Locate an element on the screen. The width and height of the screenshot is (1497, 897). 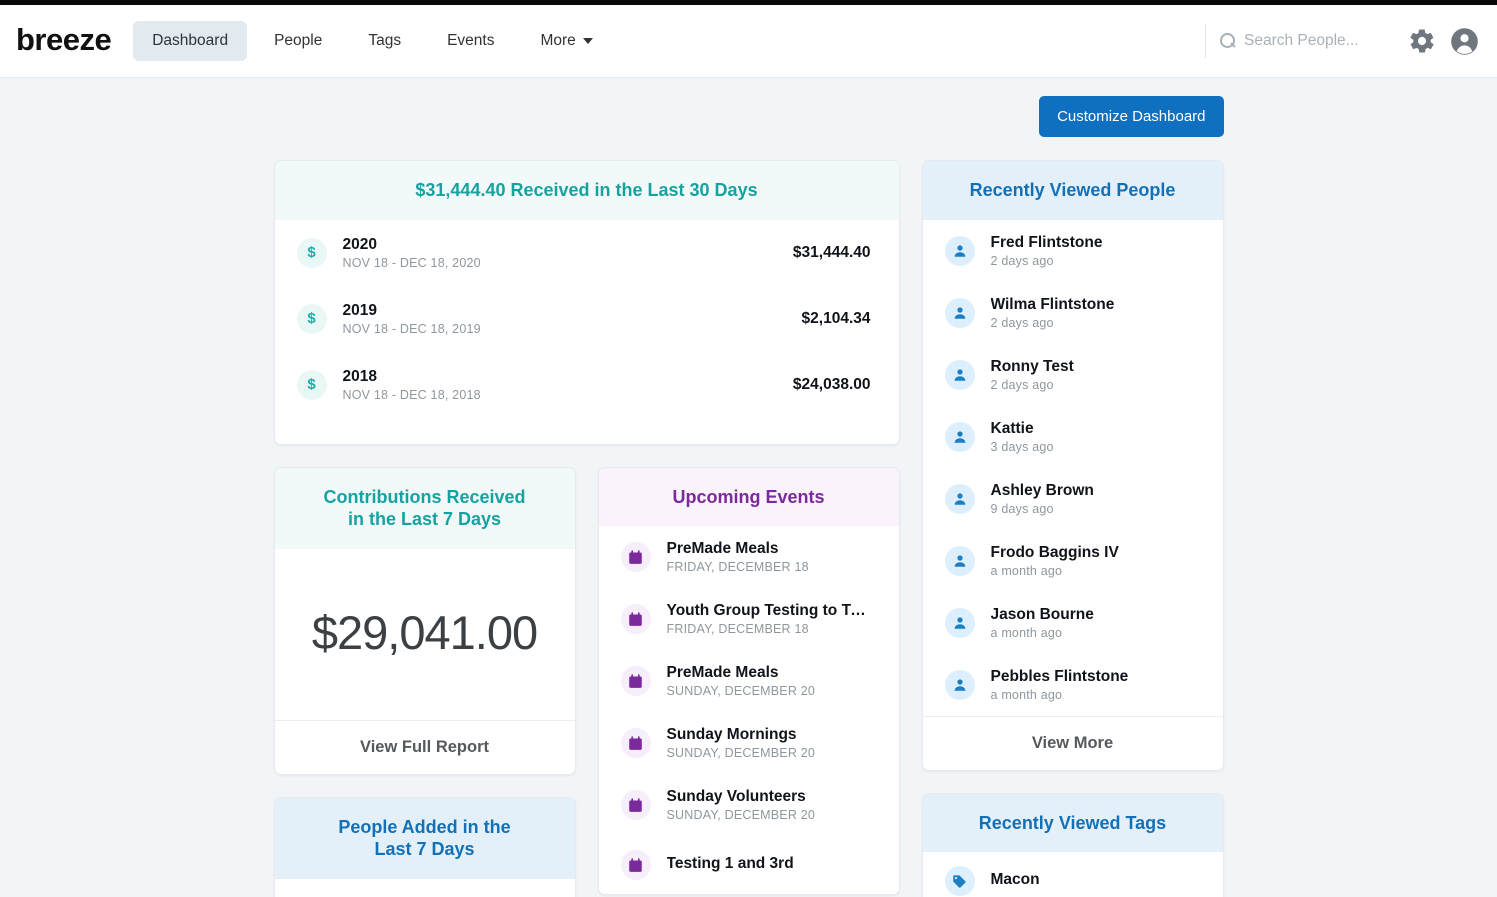
view-more-link: View More is located at coordinates (1072, 742).